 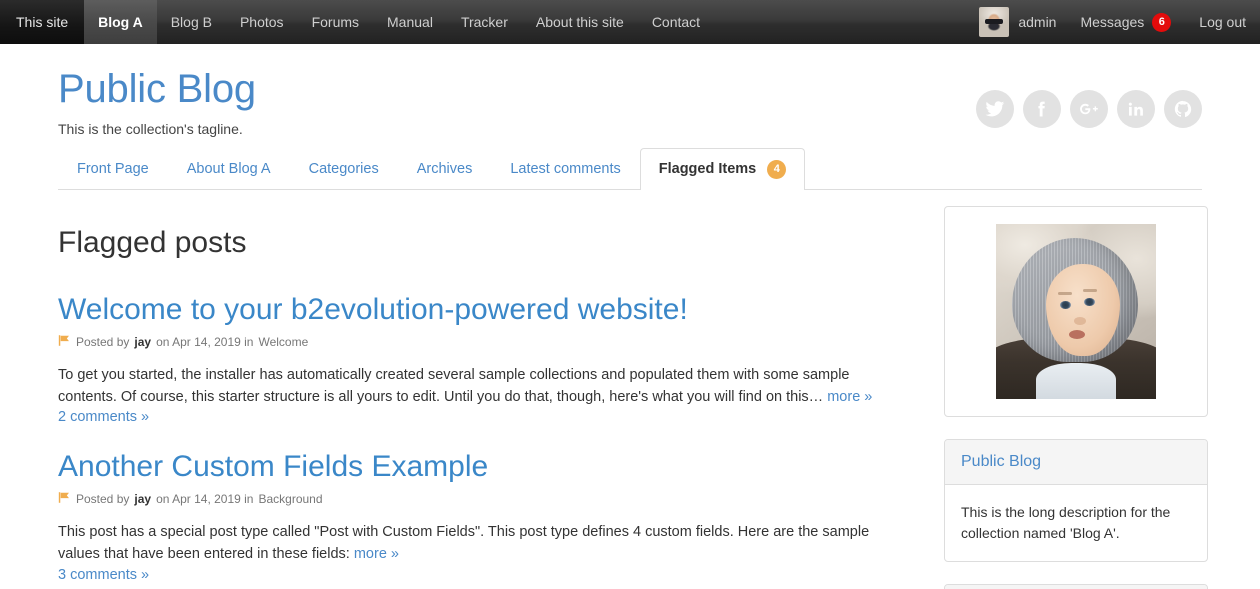 I want to click on twitter-icon, so click(x=995, y=109).